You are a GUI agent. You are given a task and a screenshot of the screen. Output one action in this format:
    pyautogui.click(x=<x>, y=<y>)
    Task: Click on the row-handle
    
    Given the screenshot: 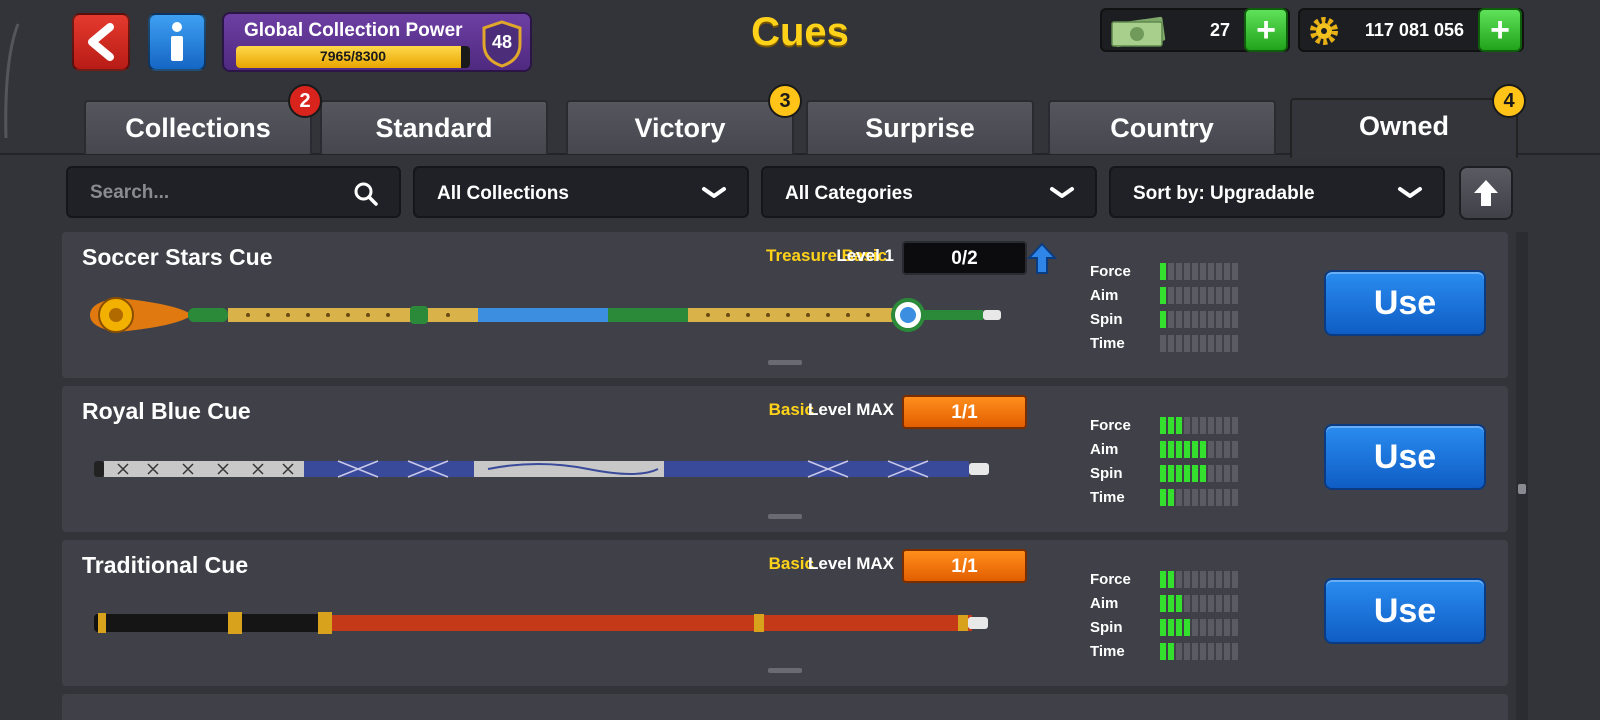 What is the action you would take?
    pyautogui.click(x=785, y=516)
    